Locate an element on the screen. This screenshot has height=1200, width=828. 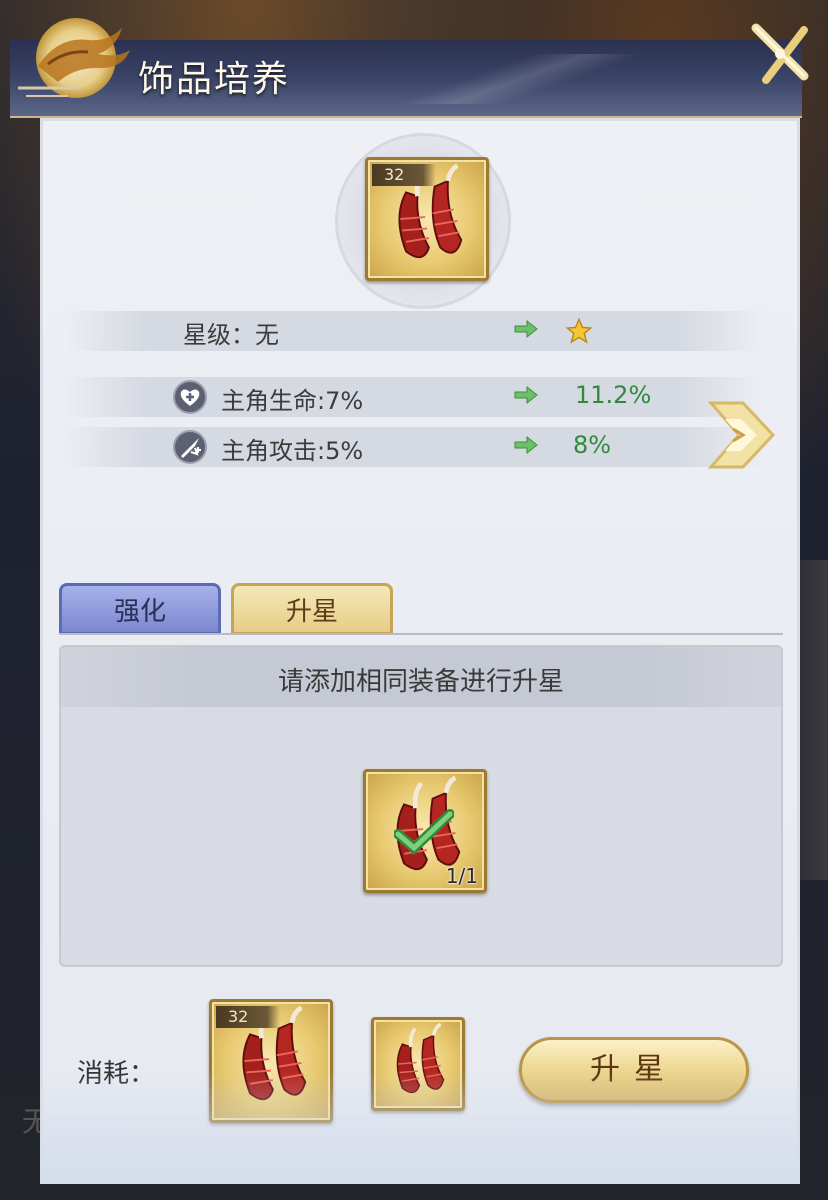
starup-hint-text: 请添加相同装备进行升星 is located at coordinates (420, 682).